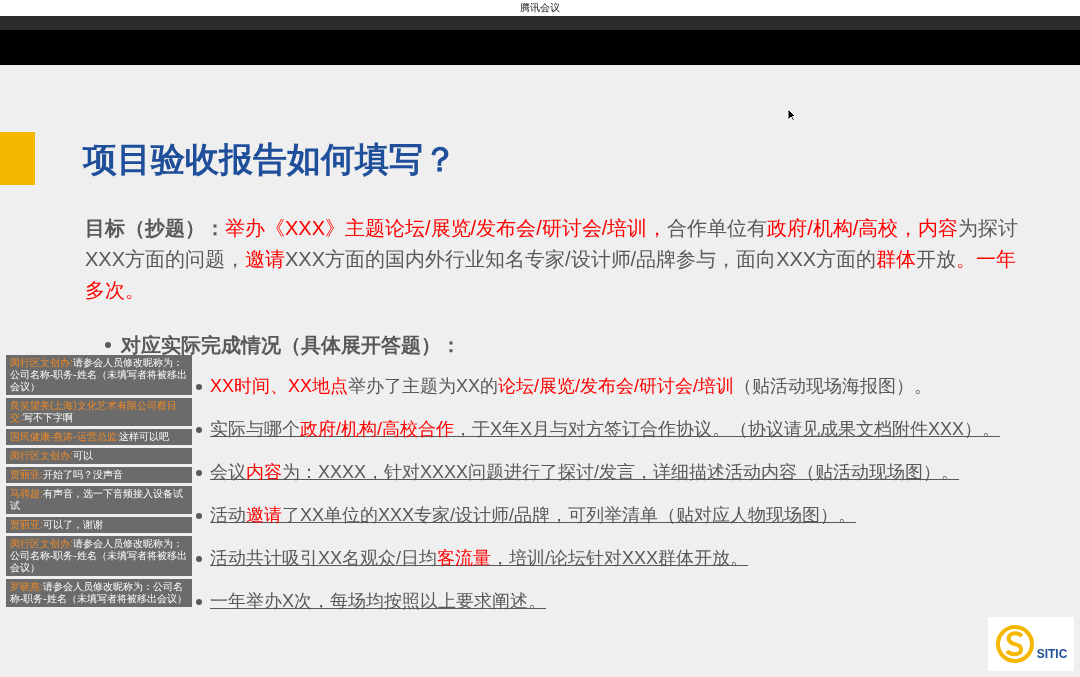  What do you see at coordinates (540, 8) in the screenshot?
I see `window-title: 腾讯会议` at bounding box center [540, 8].